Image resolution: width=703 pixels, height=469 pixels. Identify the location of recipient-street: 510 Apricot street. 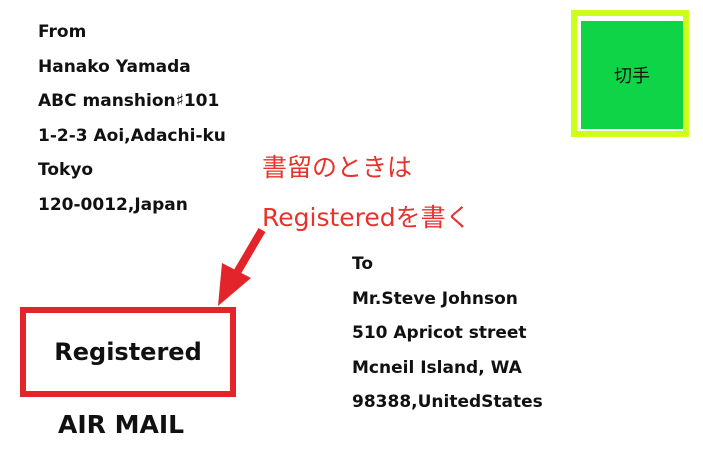
(439, 333).